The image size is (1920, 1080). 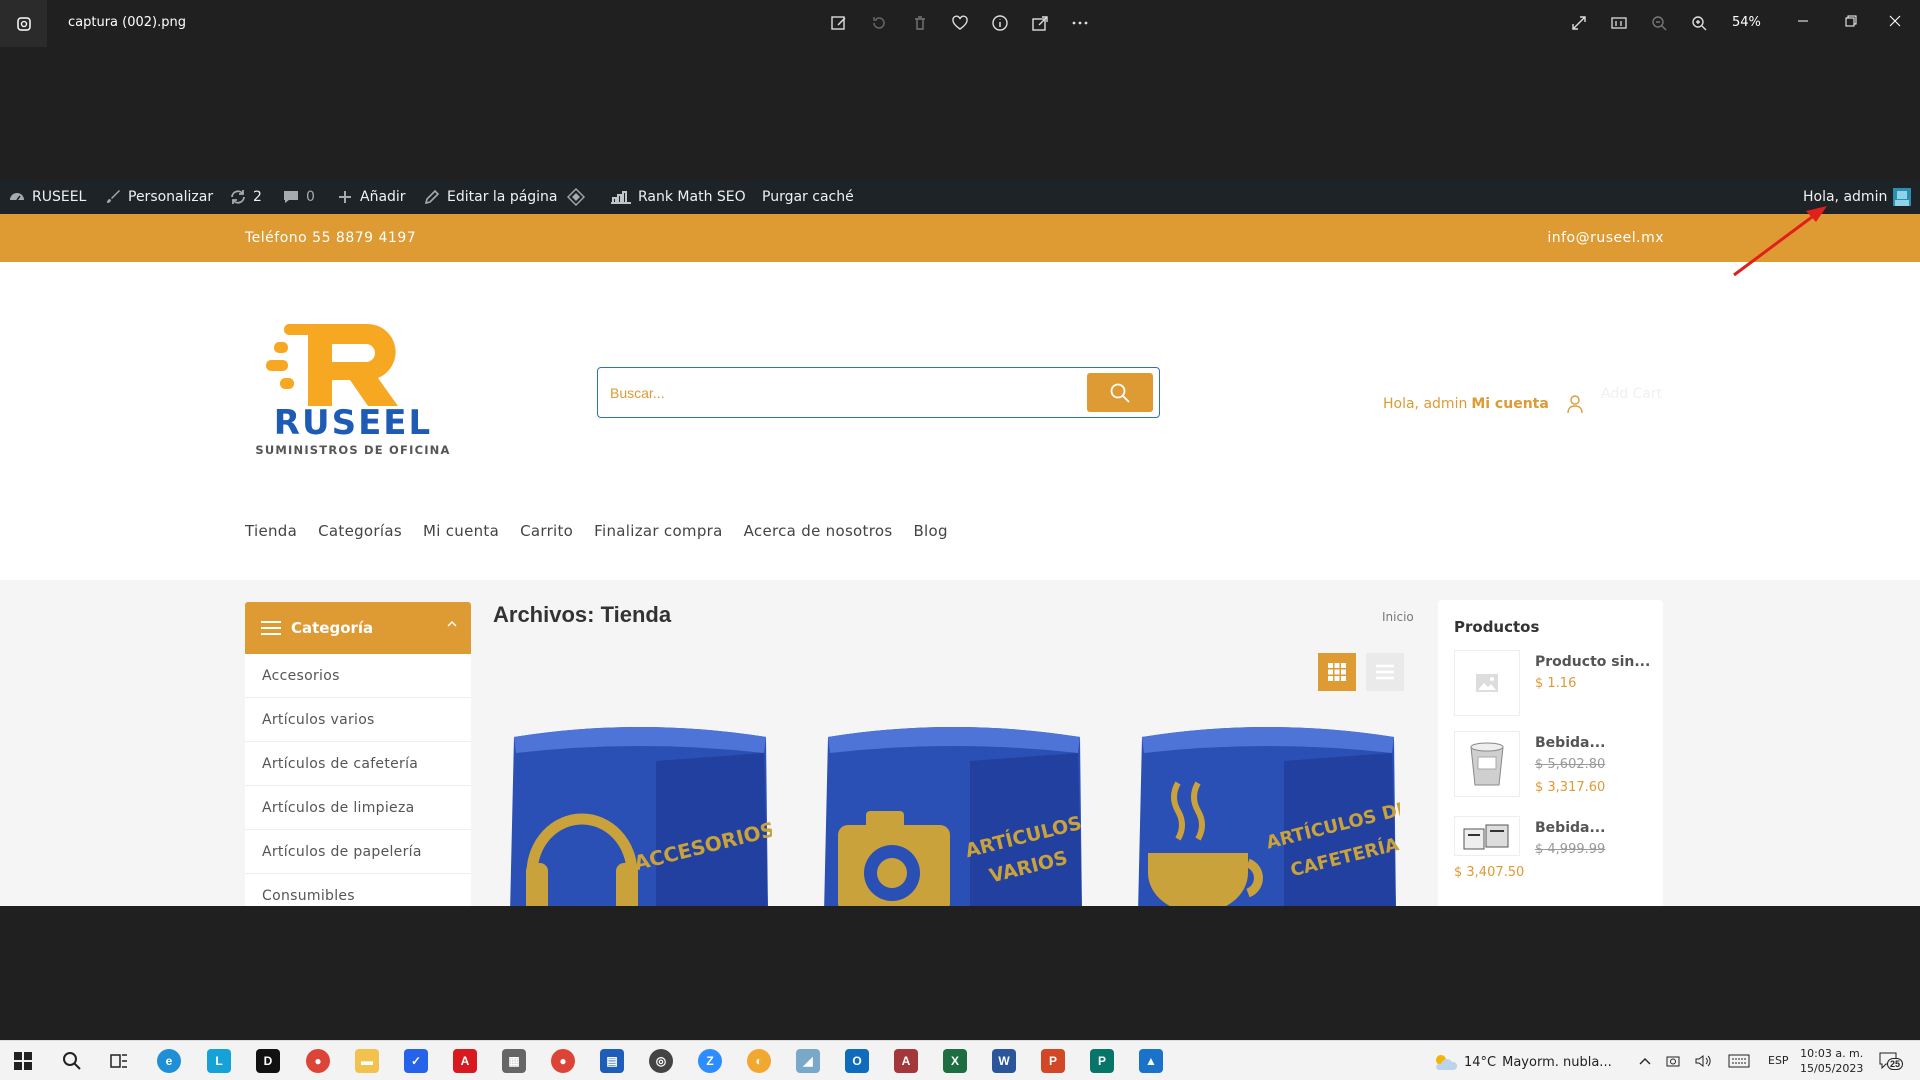 What do you see at coordinates (1484, 404) in the screenshot?
I see `header-account-link: Hola, admin Mi cuenta` at bounding box center [1484, 404].